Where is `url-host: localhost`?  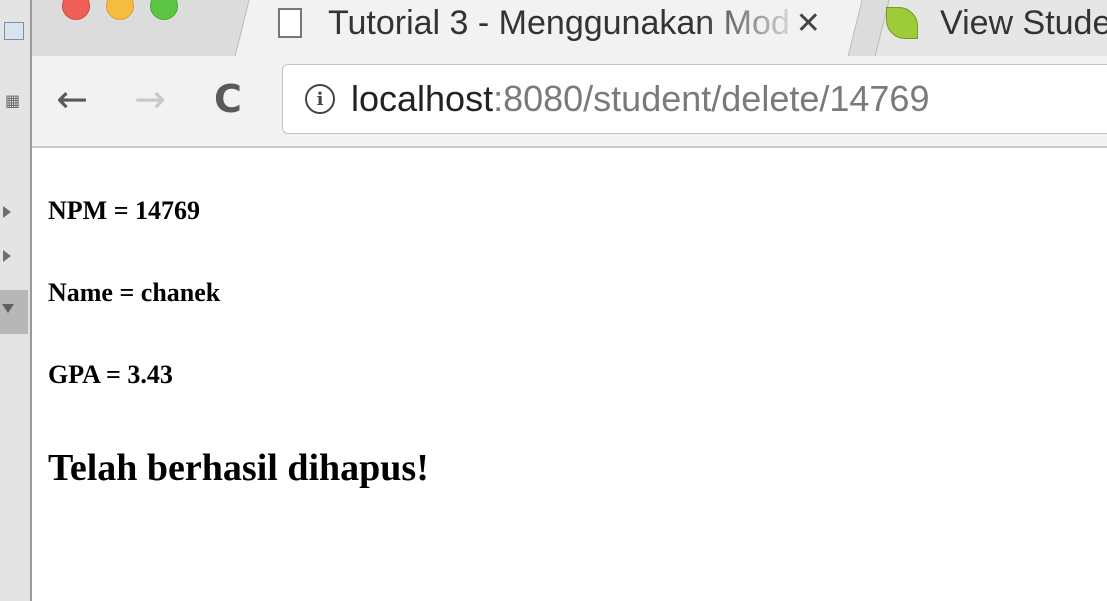 url-host: localhost is located at coordinates (422, 98).